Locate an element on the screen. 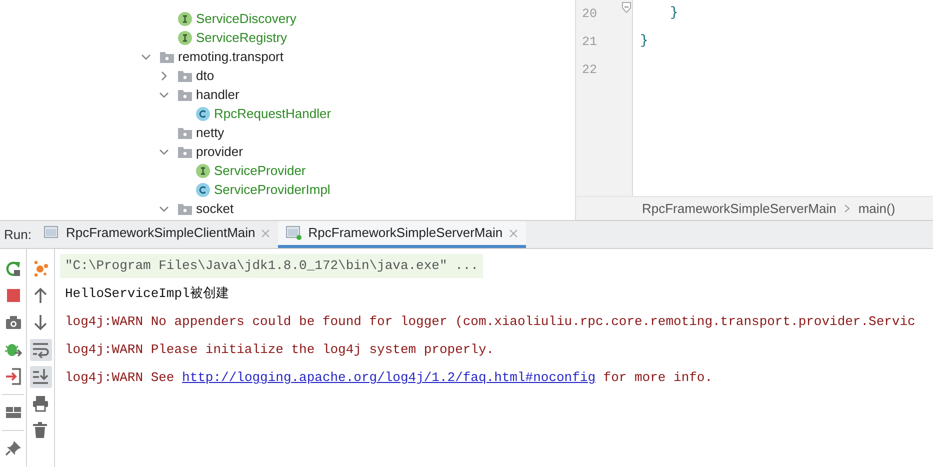  console-line: log4j:WARN See http://logging.apache.org/log4j/1.2/faq.html#noconfig for more info. is located at coordinates (389, 378).